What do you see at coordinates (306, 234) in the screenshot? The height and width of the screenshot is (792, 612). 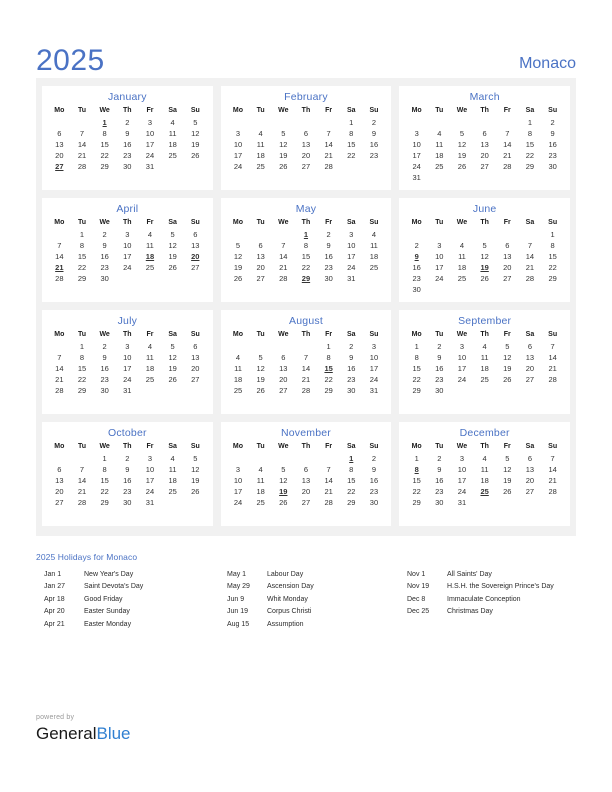 I see `day-cell-holiday: 1` at bounding box center [306, 234].